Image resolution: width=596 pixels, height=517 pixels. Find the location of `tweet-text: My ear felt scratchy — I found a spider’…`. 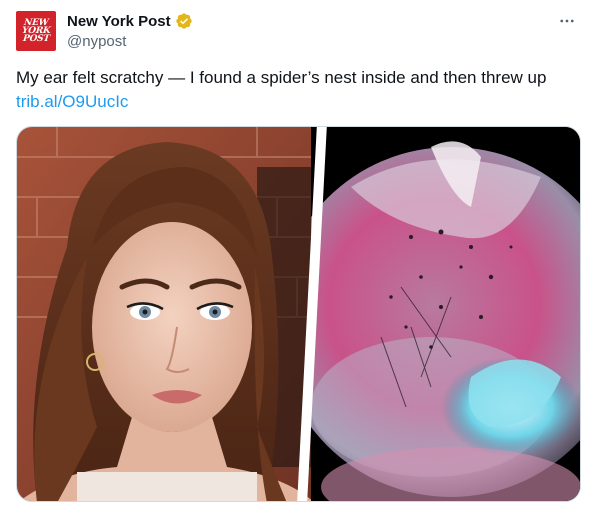

tweet-text: My ear felt scratchy — I found a spider’… is located at coordinates (281, 77).